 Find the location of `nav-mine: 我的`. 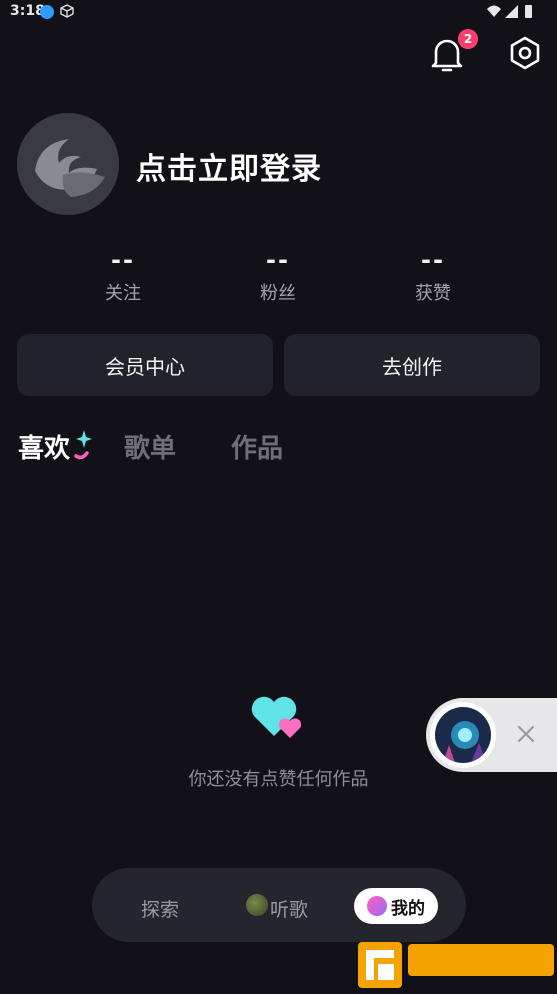

nav-mine: 我的 is located at coordinates (396, 906).